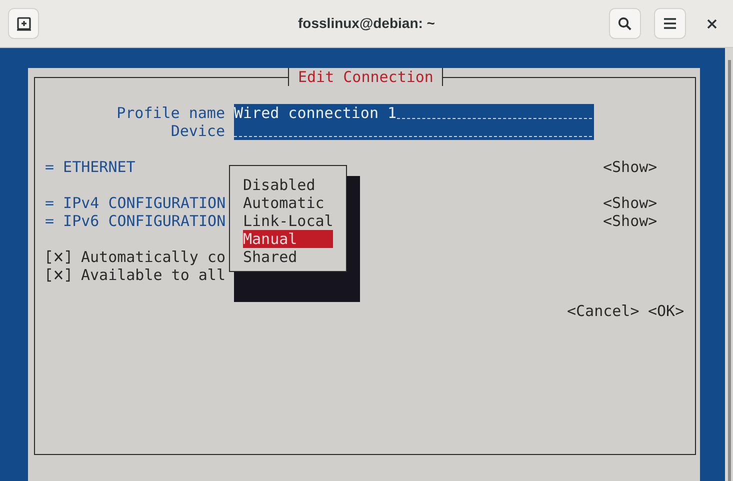 The image size is (733, 481). I want to click on search-icon, so click(625, 23).